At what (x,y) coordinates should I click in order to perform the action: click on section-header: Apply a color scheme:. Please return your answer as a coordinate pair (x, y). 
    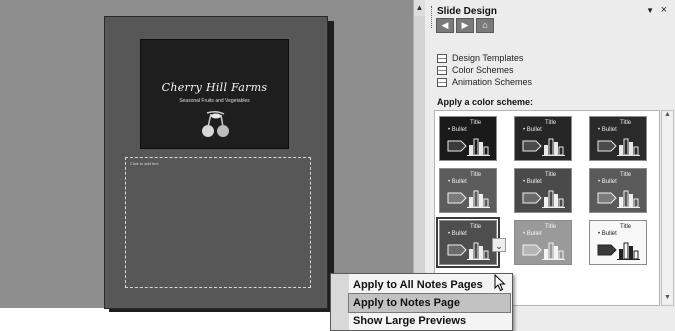
    Looking at the image, I should click on (485, 102).